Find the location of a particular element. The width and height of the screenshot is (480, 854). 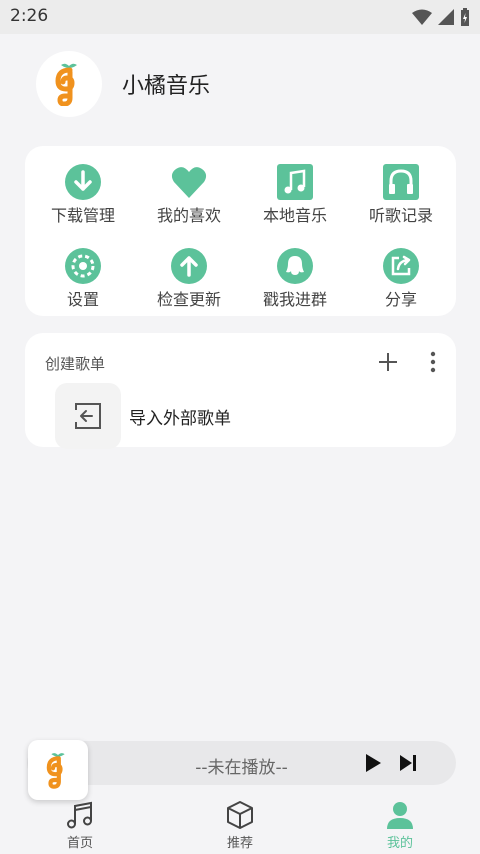

grid-item-settings: 设置 is located at coordinates (83, 279).